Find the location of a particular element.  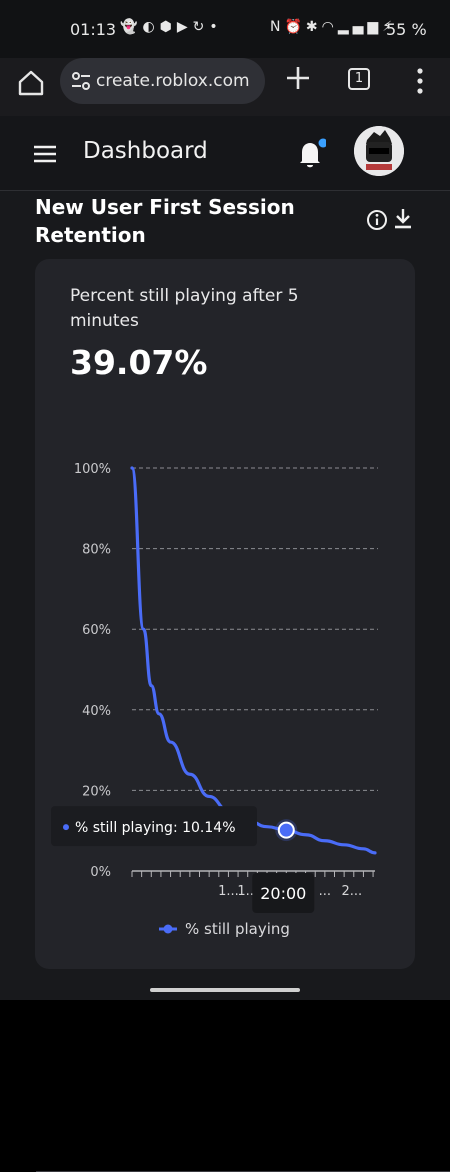

menu-icon is located at coordinates (45, 154).